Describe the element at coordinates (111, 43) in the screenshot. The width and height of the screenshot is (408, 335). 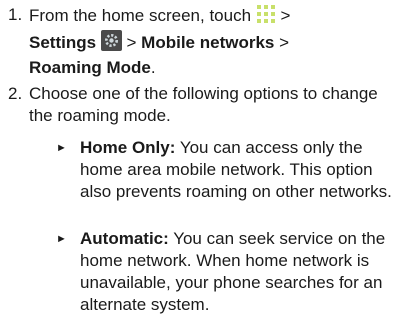
I see `settings-gear-icon` at that location.